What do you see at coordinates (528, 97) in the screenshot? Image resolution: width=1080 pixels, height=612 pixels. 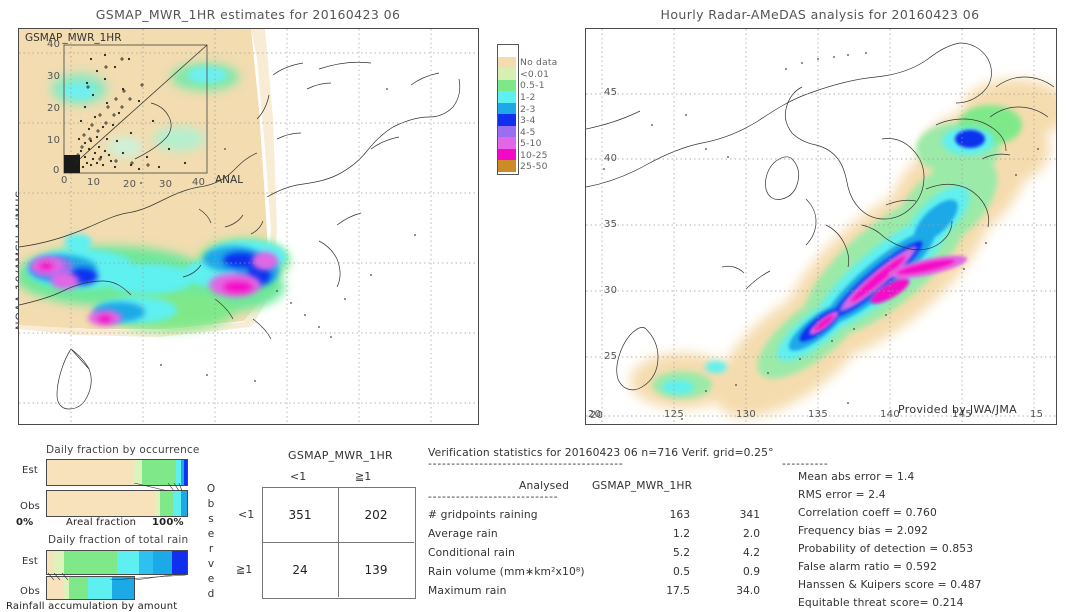 I see `colorbar-label-4: 1-2` at bounding box center [528, 97].